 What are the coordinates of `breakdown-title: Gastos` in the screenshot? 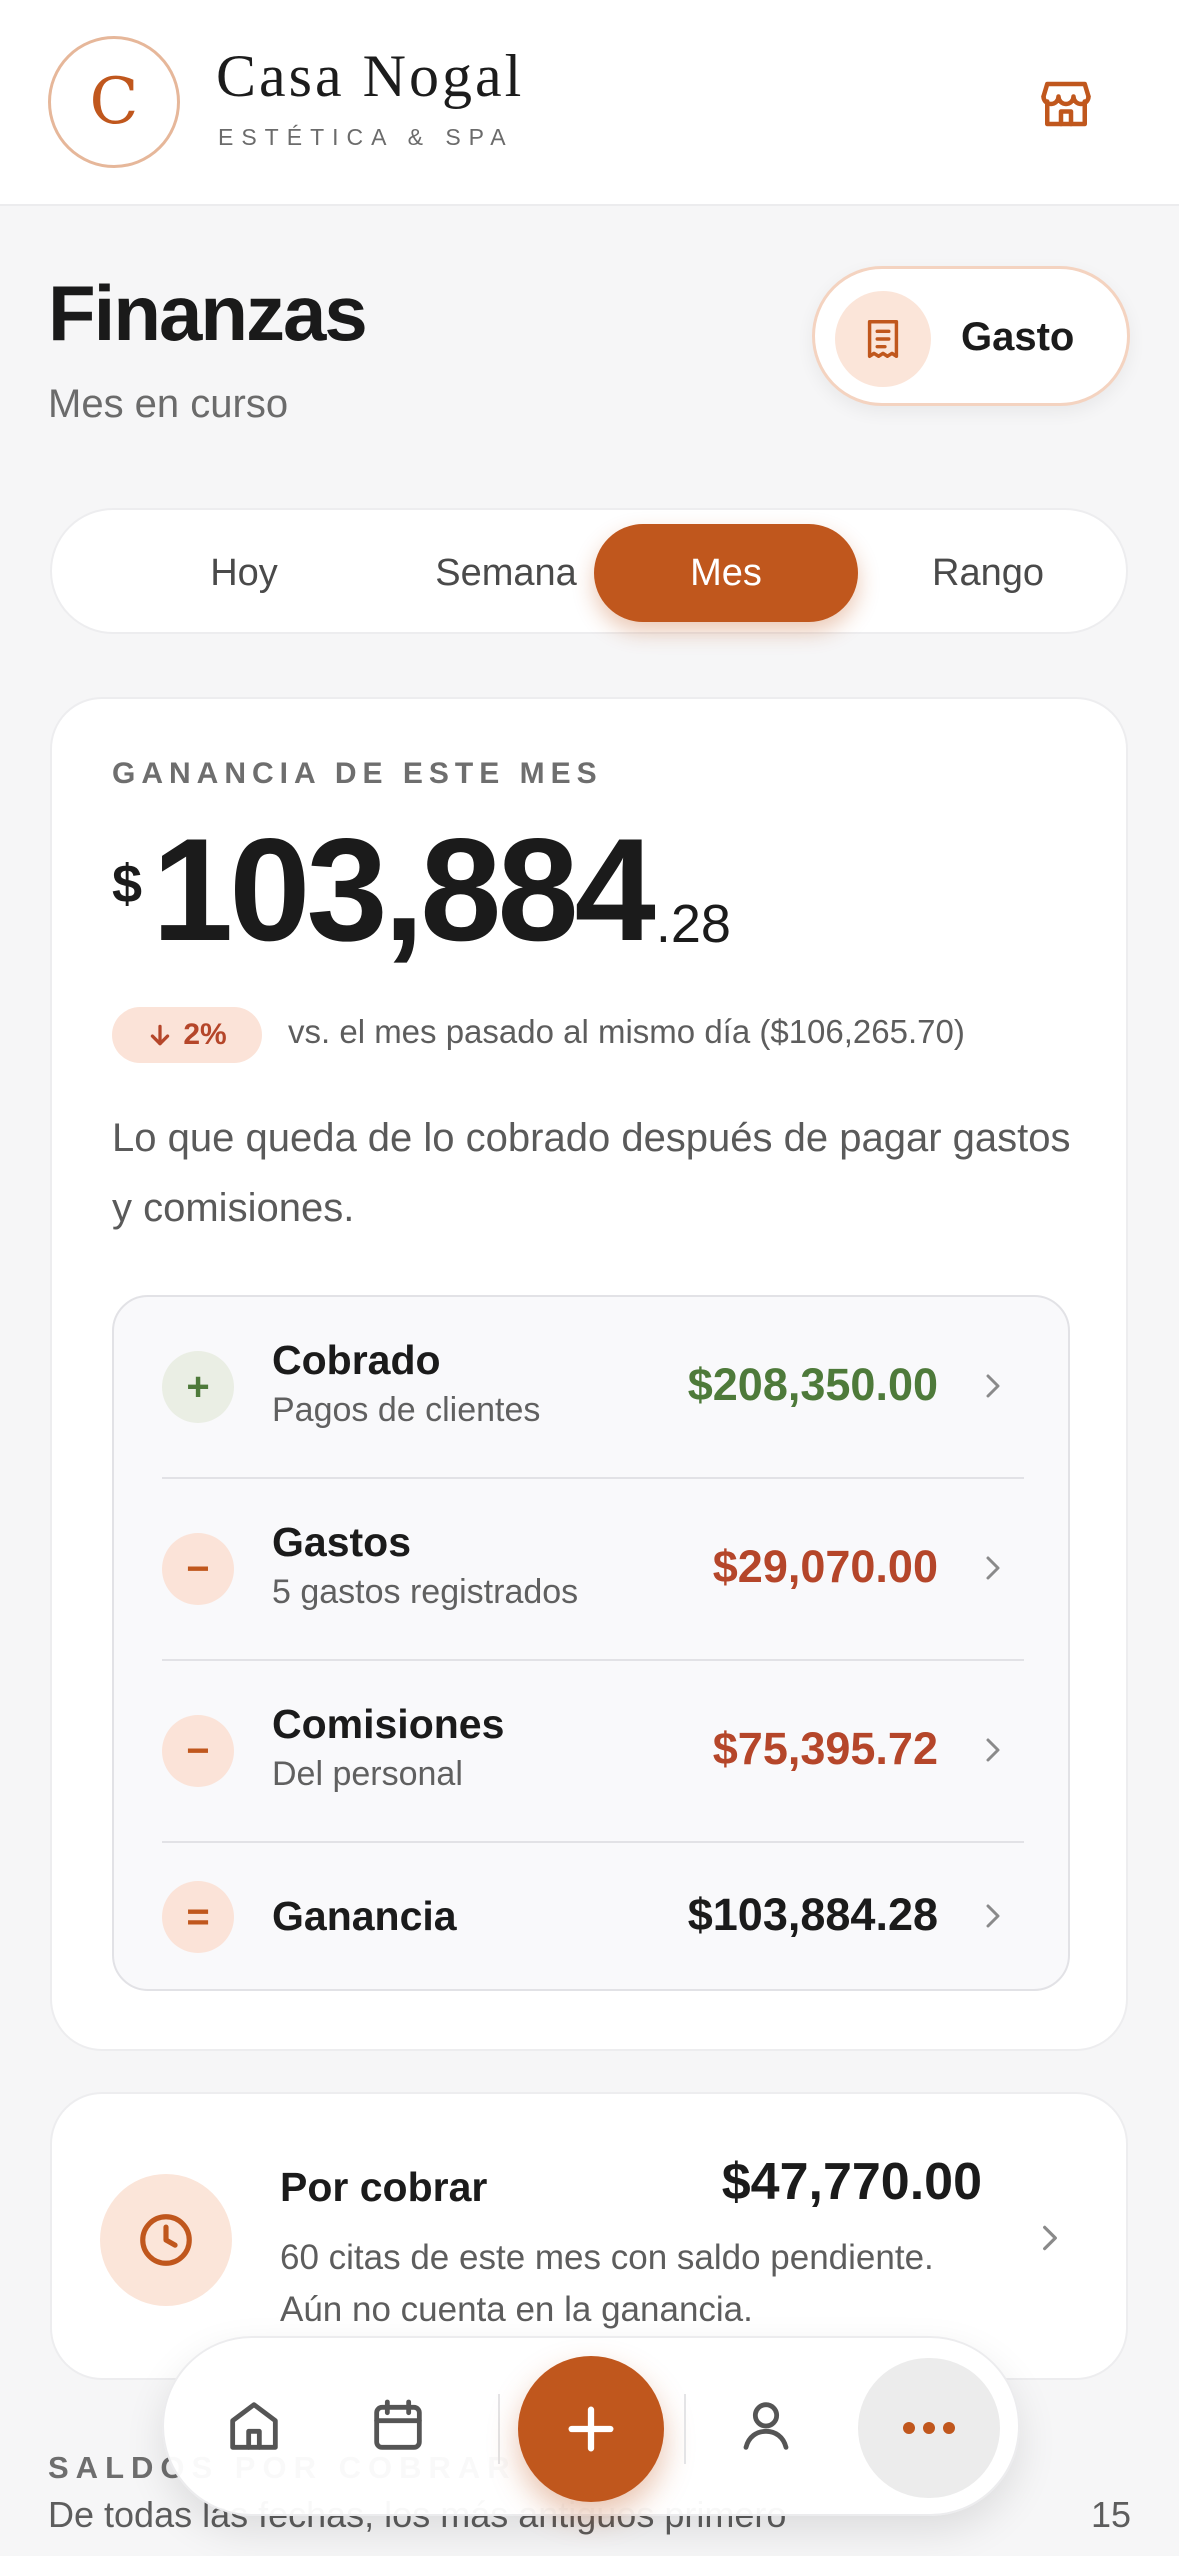 It's located at (341, 1542).